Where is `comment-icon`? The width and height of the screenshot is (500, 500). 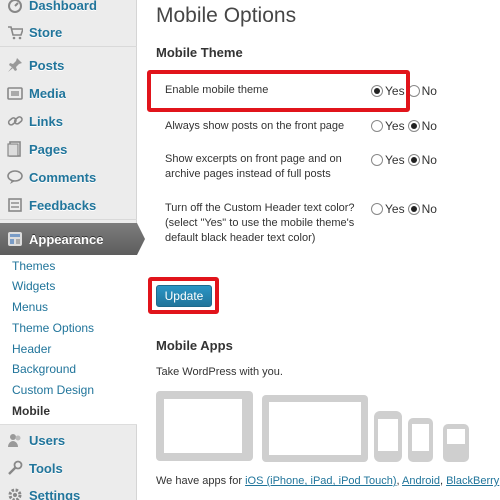 comment-icon is located at coordinates (15, 177).